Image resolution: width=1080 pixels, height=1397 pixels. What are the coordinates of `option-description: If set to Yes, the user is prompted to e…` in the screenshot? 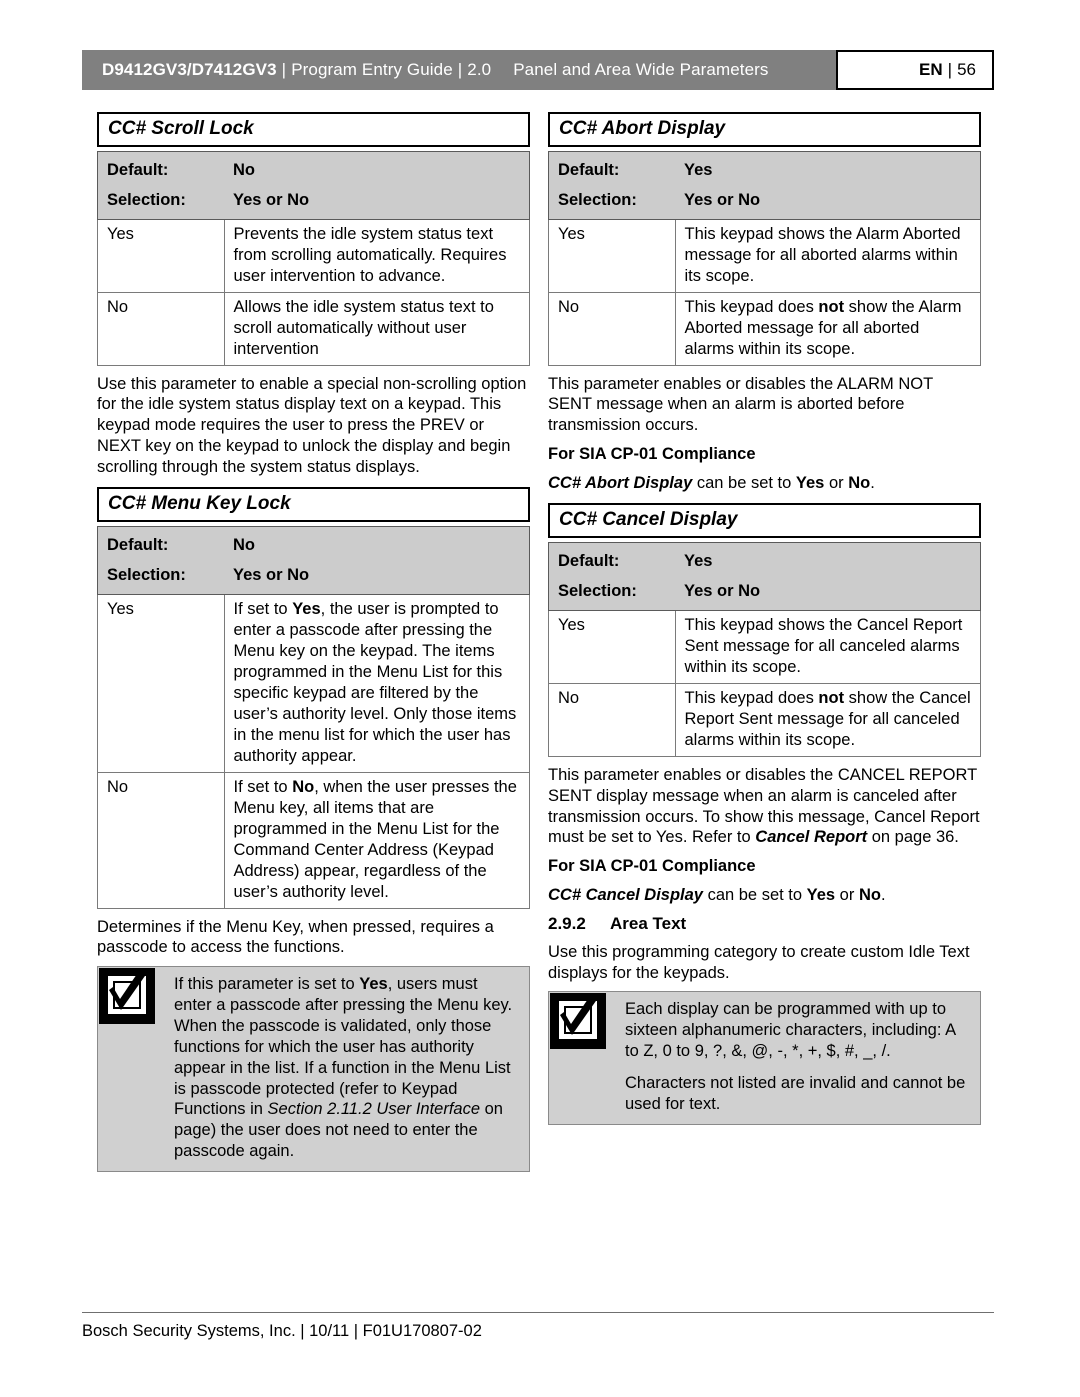 It's located at (376, 683).